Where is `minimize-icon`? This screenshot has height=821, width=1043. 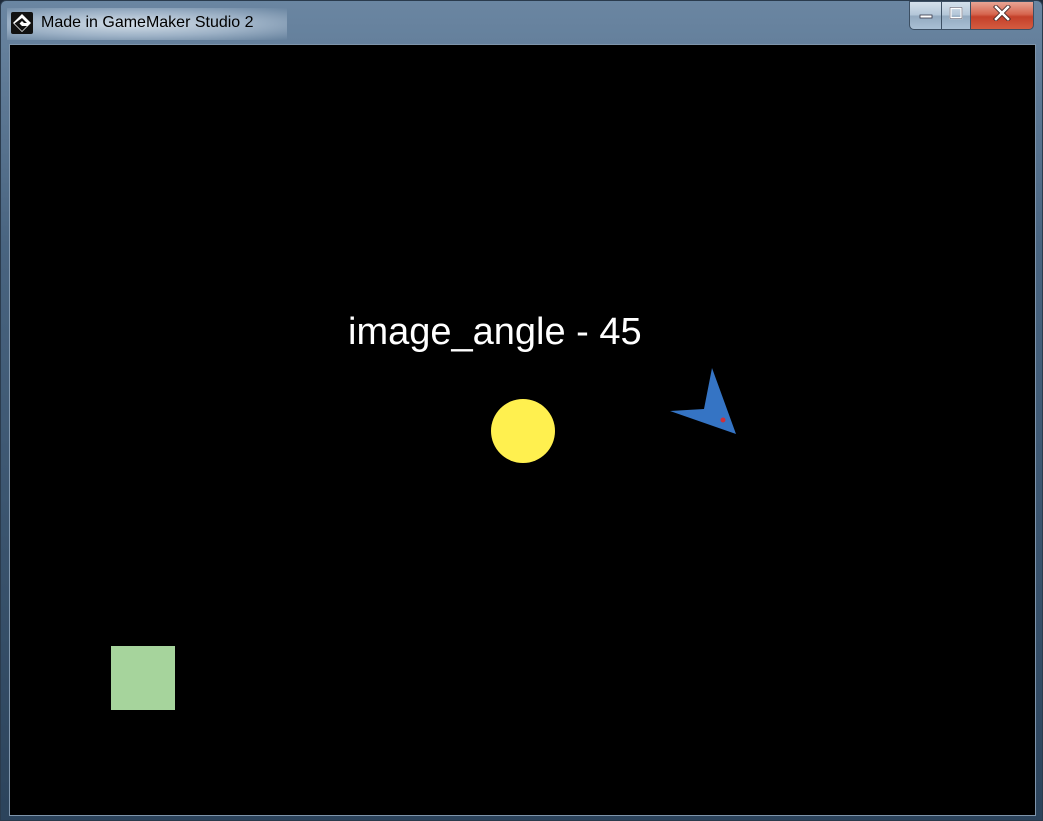 minimize-icon is located at coordinates (926, 16).